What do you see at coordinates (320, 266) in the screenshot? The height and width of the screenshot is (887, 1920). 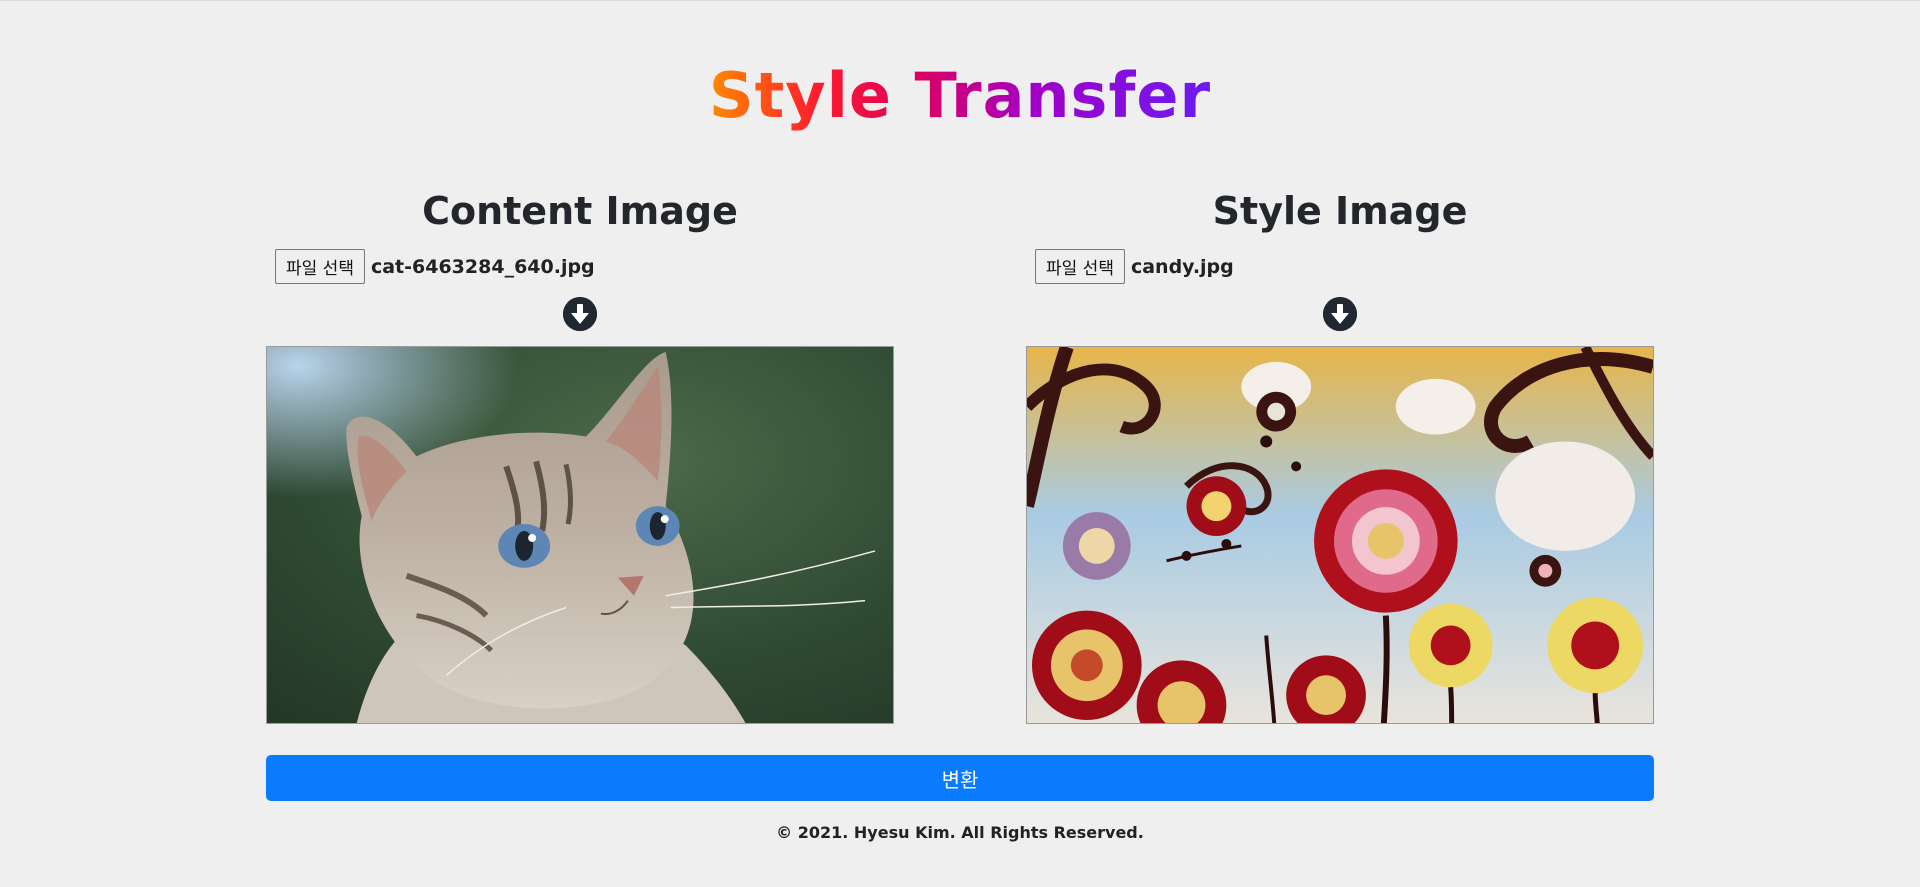 I see `content-file-choose-button: 파일 선택` at bounding box center [320, 266].